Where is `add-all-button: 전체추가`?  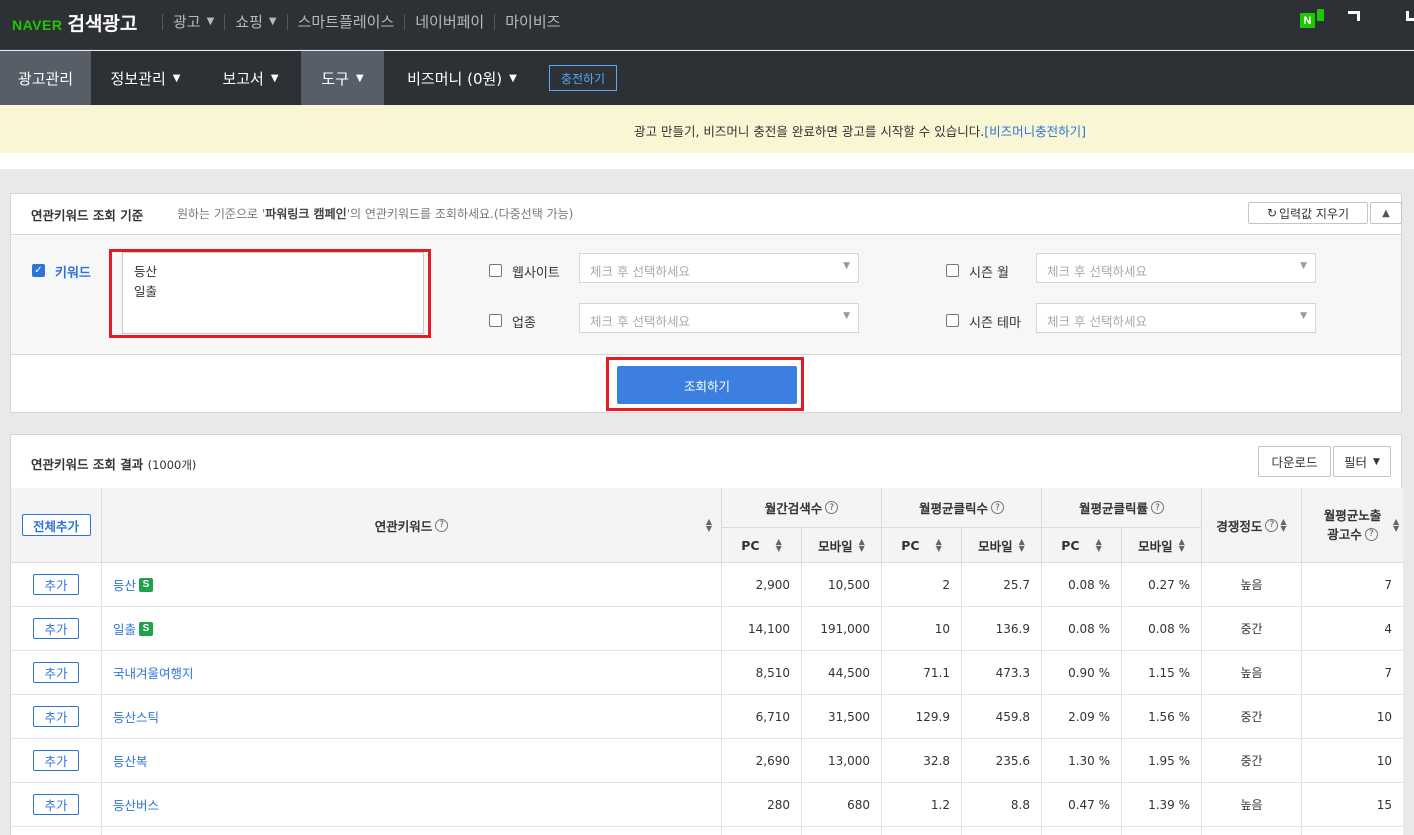 add-all-button: 전체추가 is located at coordinates (56, 525).